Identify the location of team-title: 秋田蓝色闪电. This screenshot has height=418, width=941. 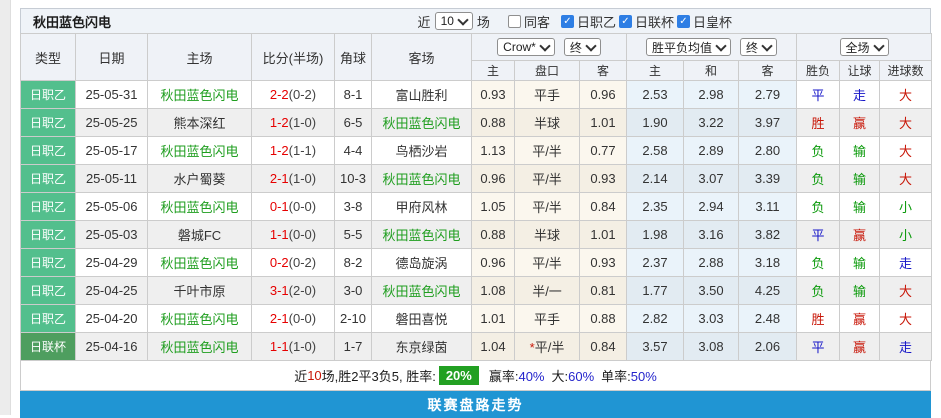
(72, 22).